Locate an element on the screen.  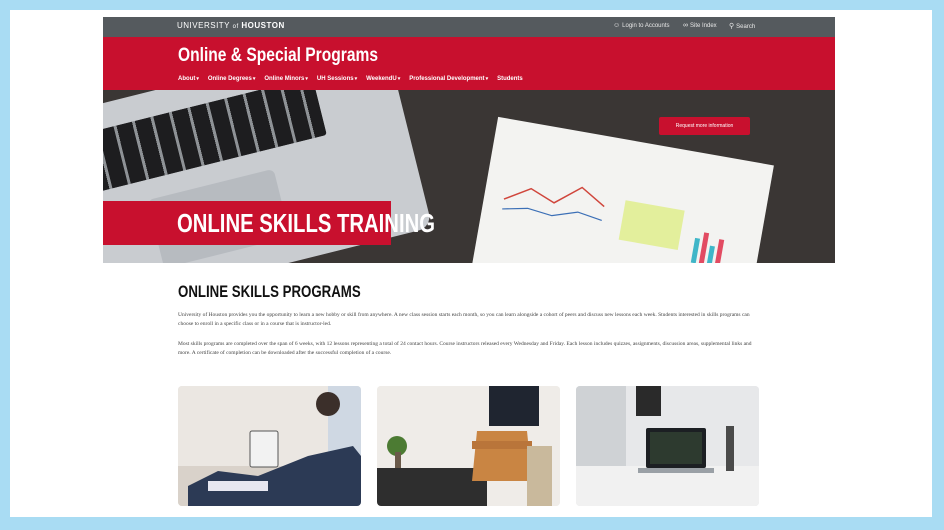
nav-item-online-minors: Online Minors▾ is located at coordinates (286, 79).